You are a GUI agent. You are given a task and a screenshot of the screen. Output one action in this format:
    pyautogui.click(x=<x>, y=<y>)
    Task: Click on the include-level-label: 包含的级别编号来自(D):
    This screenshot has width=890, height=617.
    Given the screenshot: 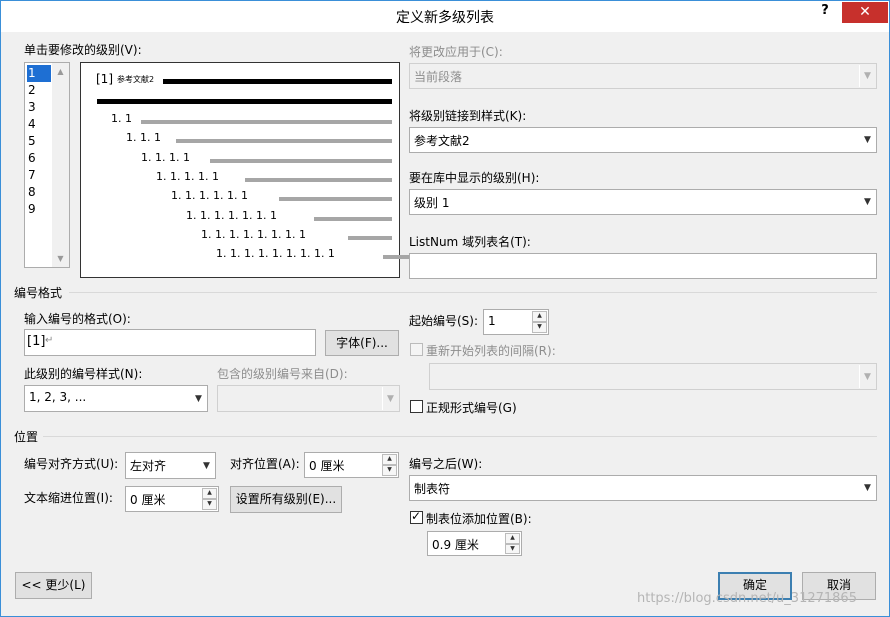 What is the action you would take?
    pyautogui.click(x=282, y=374)
    